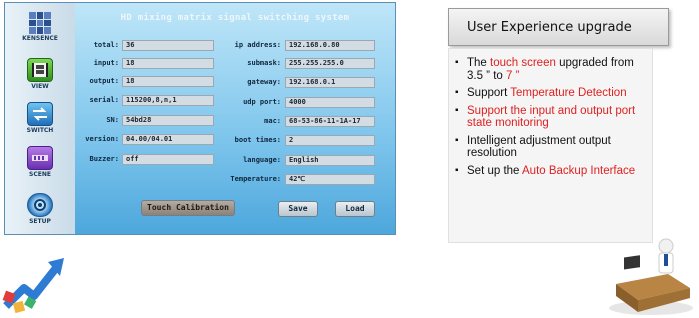  What do you see at coordinates (330, 121) in the screenshot?
I see `mac-field: 68-53-86-11-1A-17` at bounding box center [330, 121].